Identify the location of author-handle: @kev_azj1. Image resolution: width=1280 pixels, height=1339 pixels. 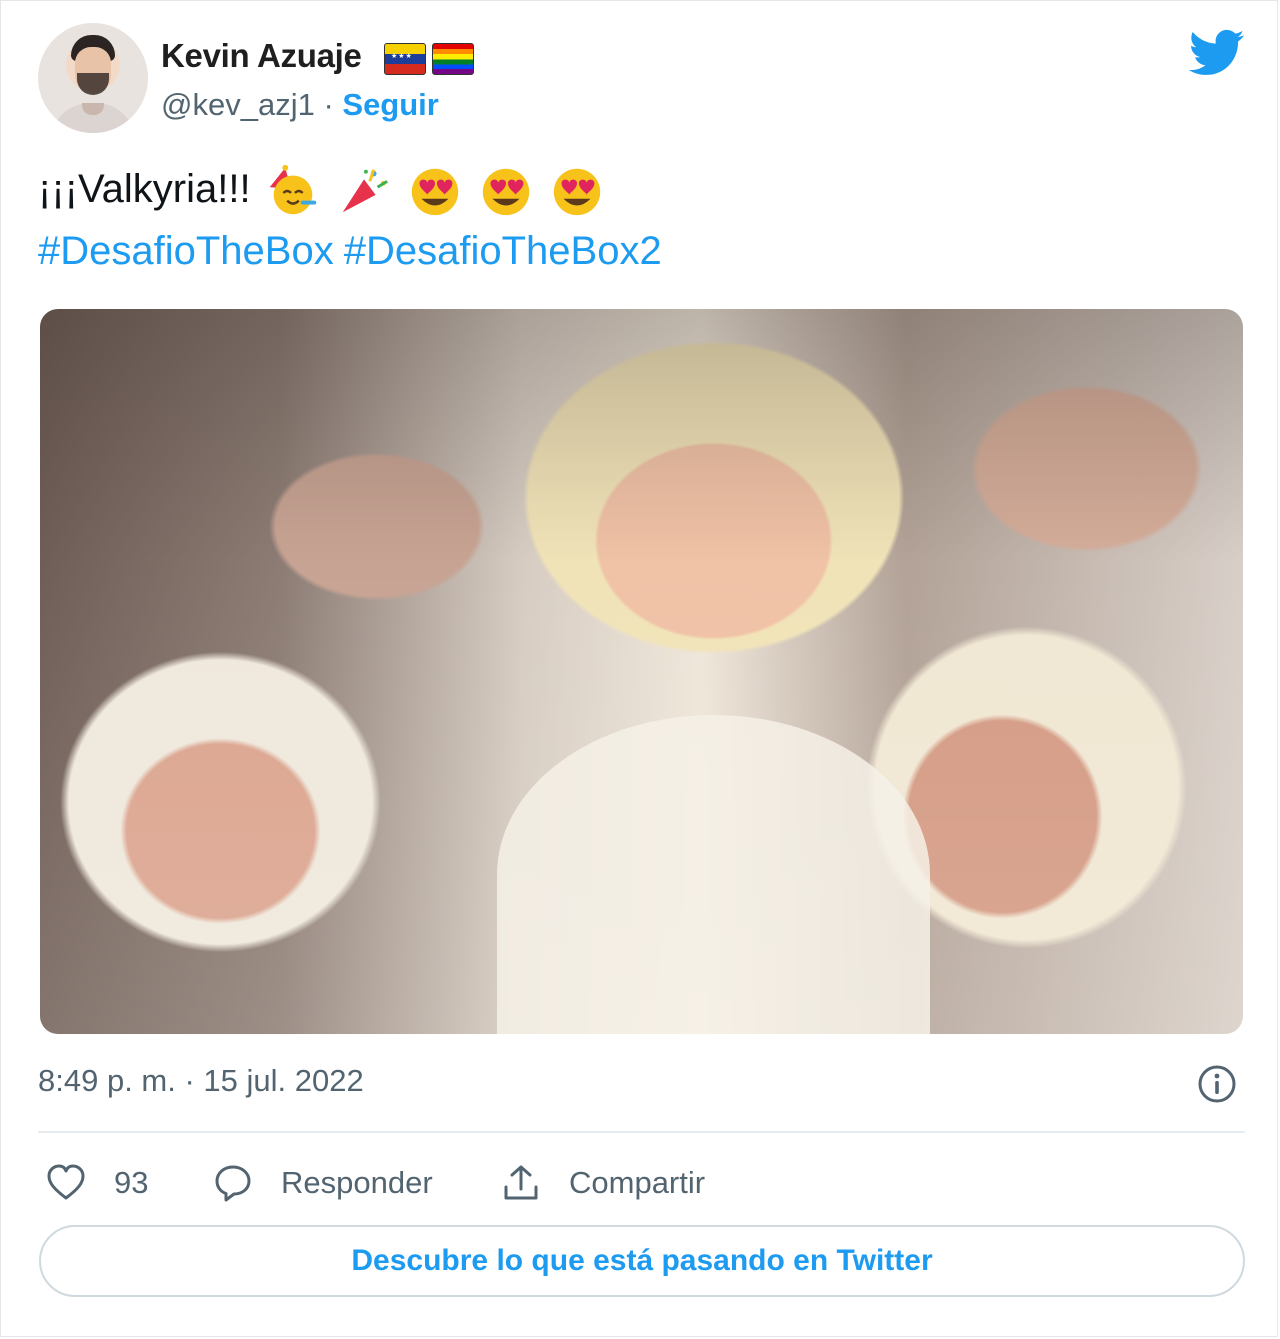
(238, 104).